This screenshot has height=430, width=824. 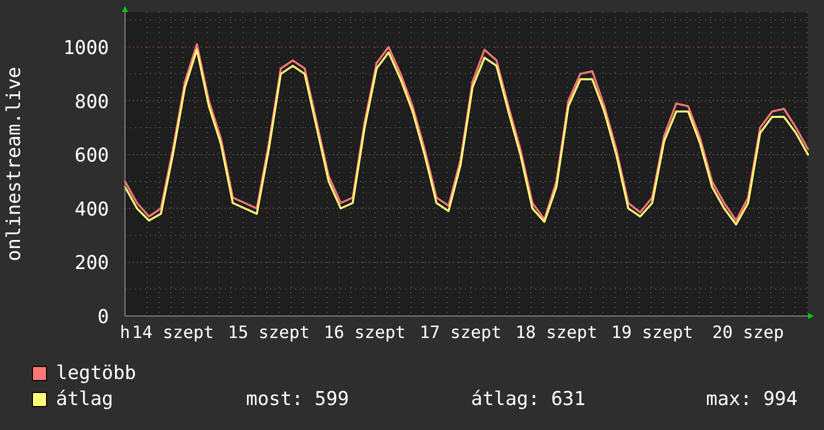 I want to click on y-tick-label: 0, so click(x=103, y=317).